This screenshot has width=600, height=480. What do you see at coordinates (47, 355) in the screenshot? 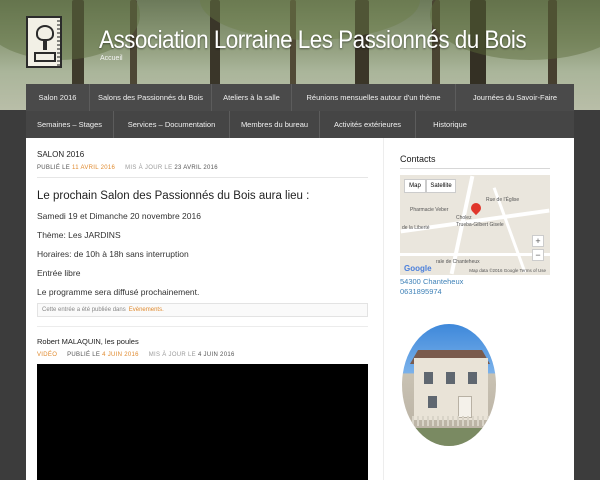
I see `meta-category-video: VIDÉO` at bounding box center [47, 355].